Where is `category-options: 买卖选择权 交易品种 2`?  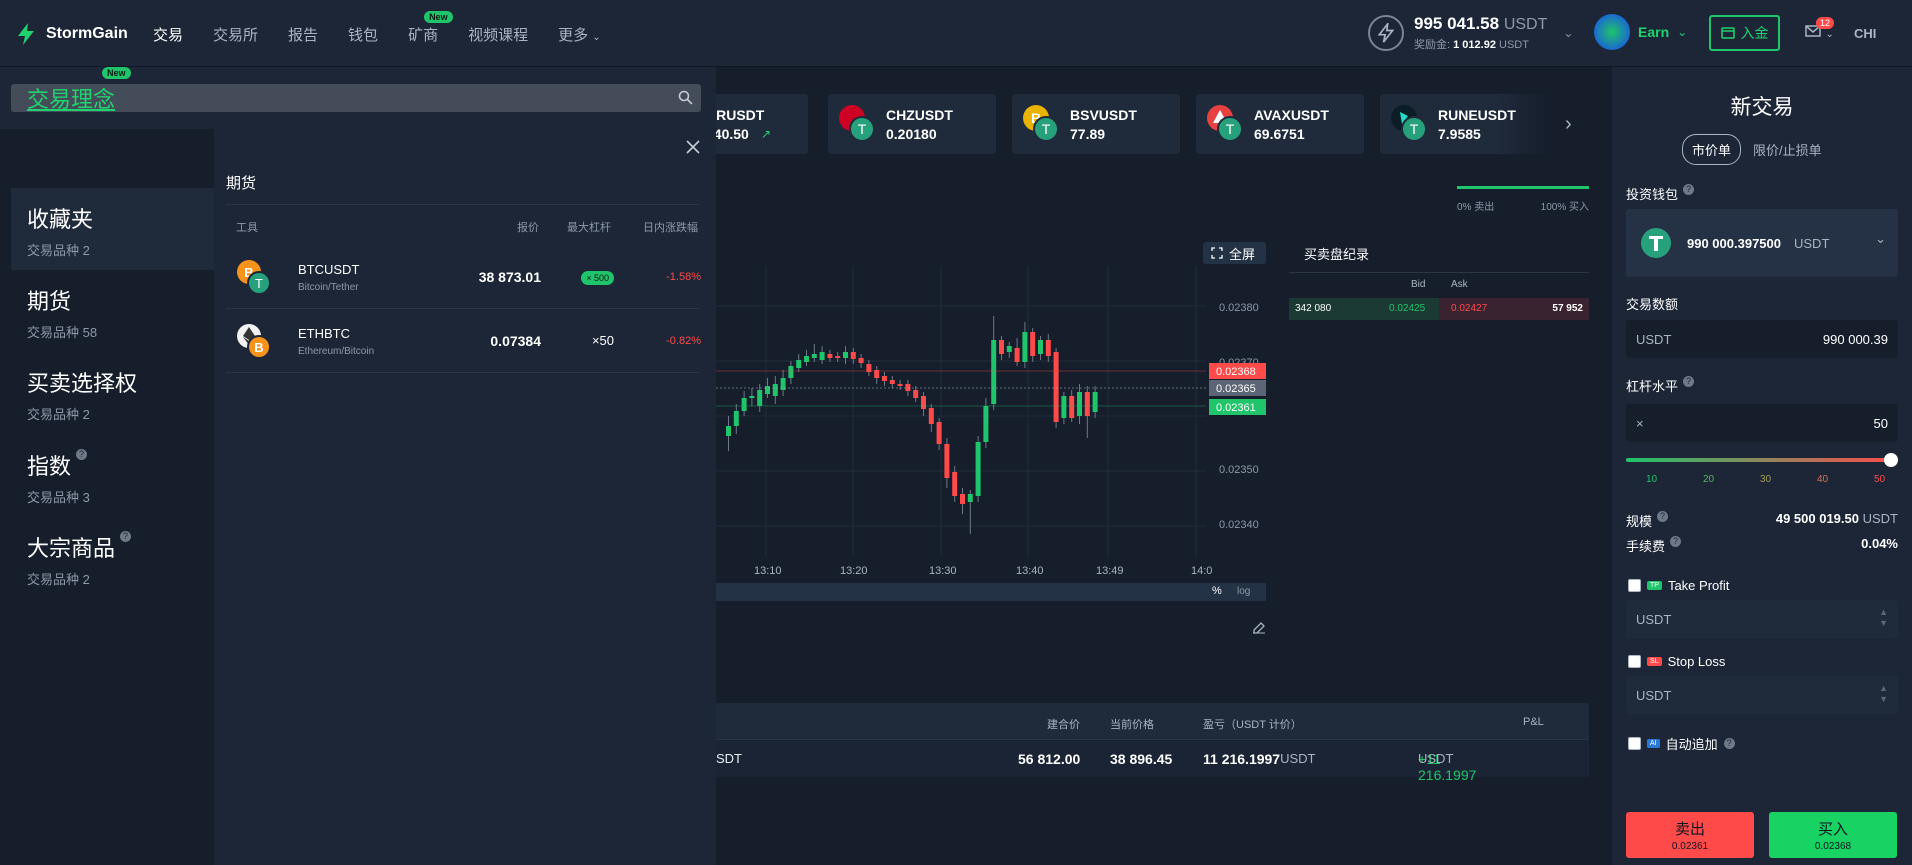 category-options: 买卖选择权 交易品种 2 is located at coordinates (112, 393).